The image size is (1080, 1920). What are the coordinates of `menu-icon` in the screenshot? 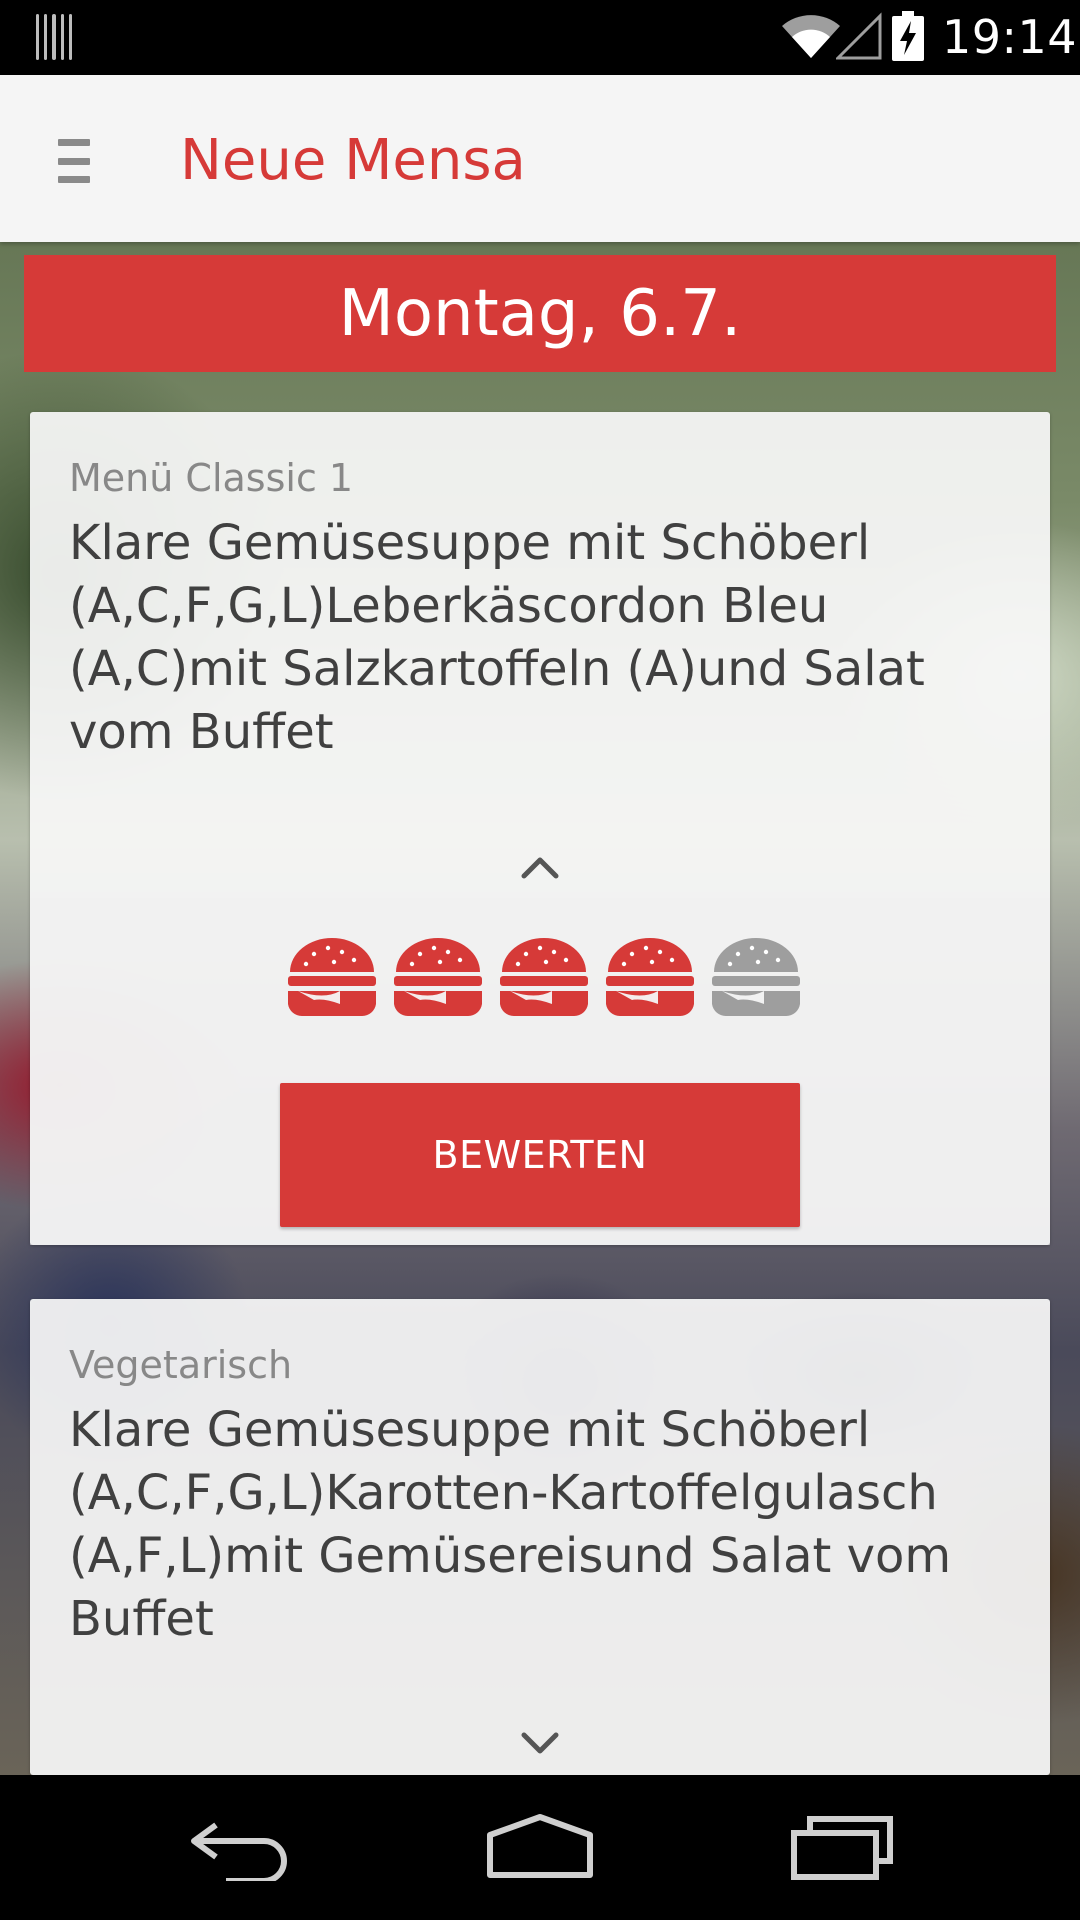 It's located at (74, 161).